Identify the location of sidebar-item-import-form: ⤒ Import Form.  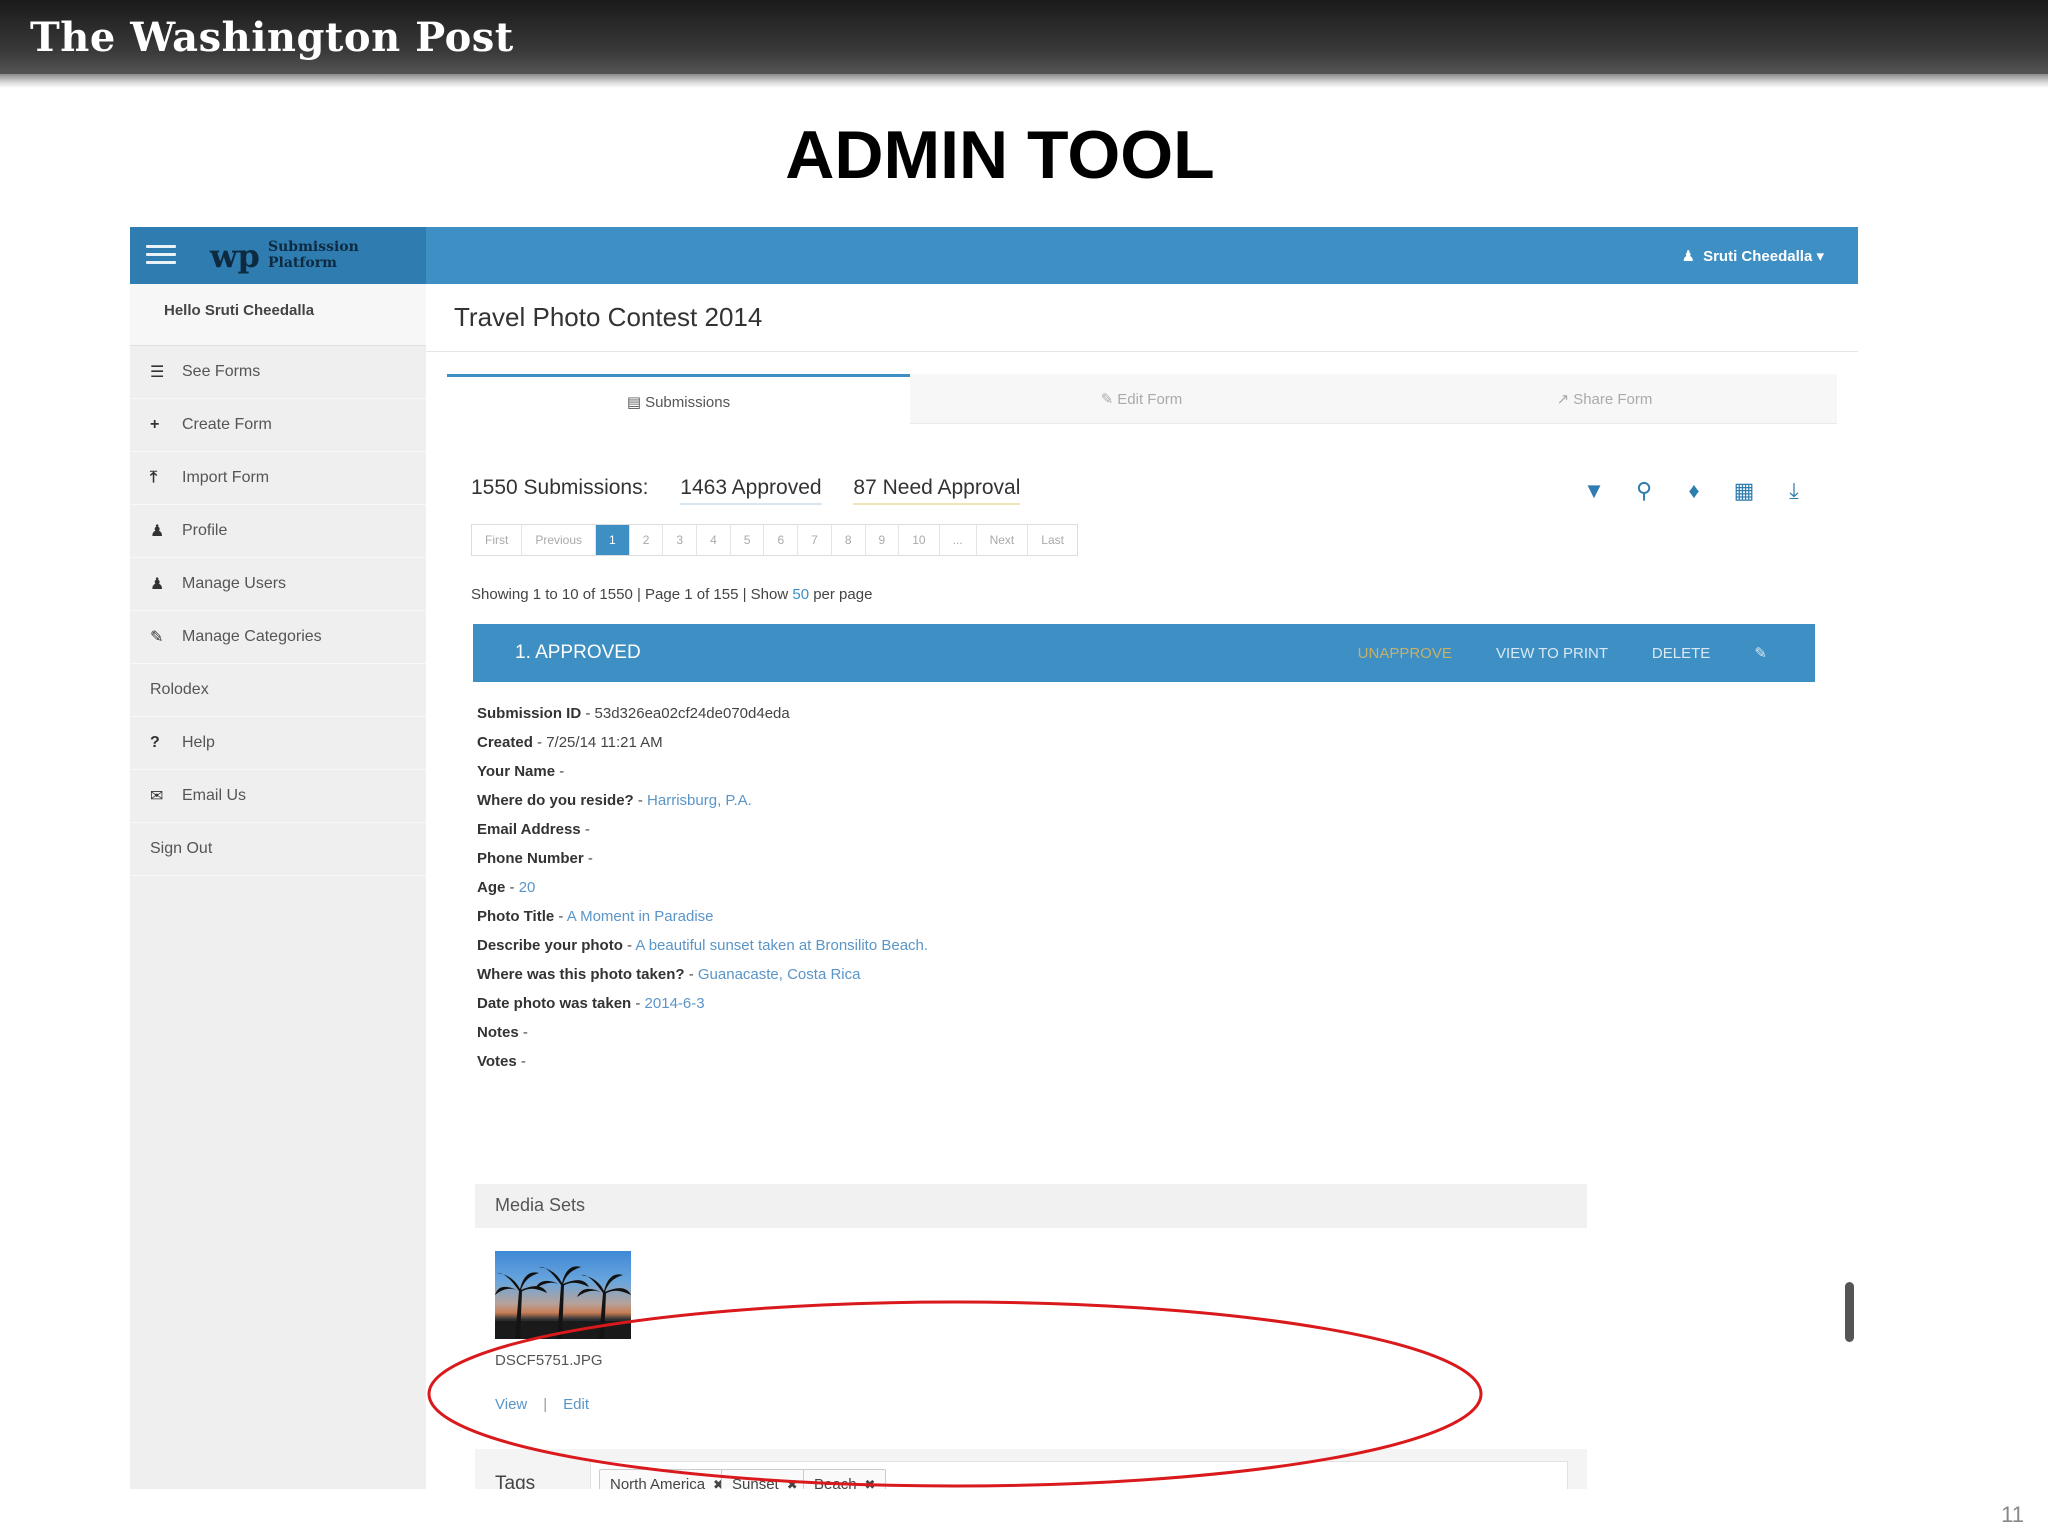
(278, 478).